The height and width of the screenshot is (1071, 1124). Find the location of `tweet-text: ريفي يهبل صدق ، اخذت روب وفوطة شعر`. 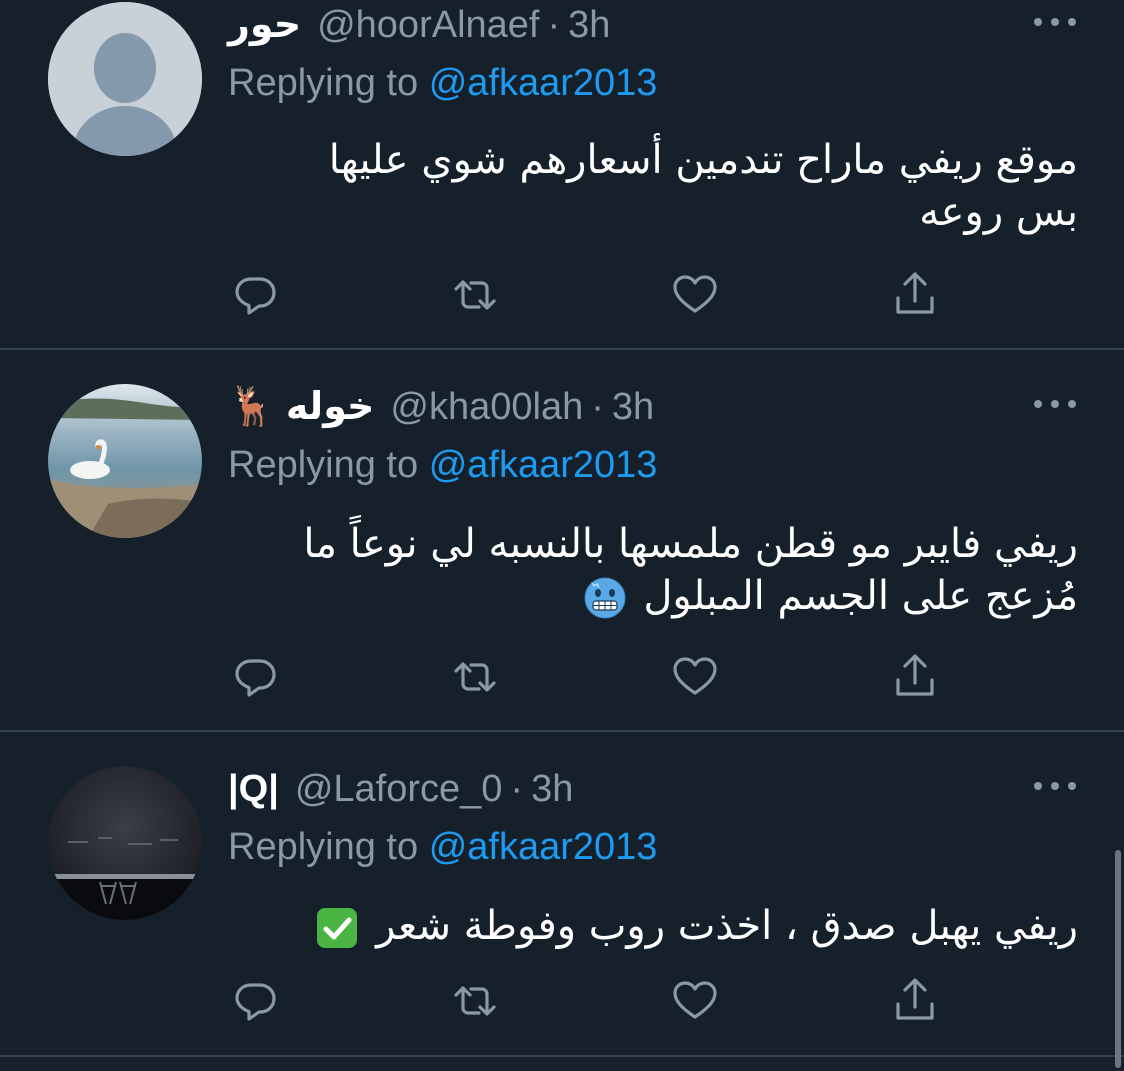

tweet-text: ريفي يهبل صدق ، اخذت روب وفوطة شعر is located at coordinates (653, 926).